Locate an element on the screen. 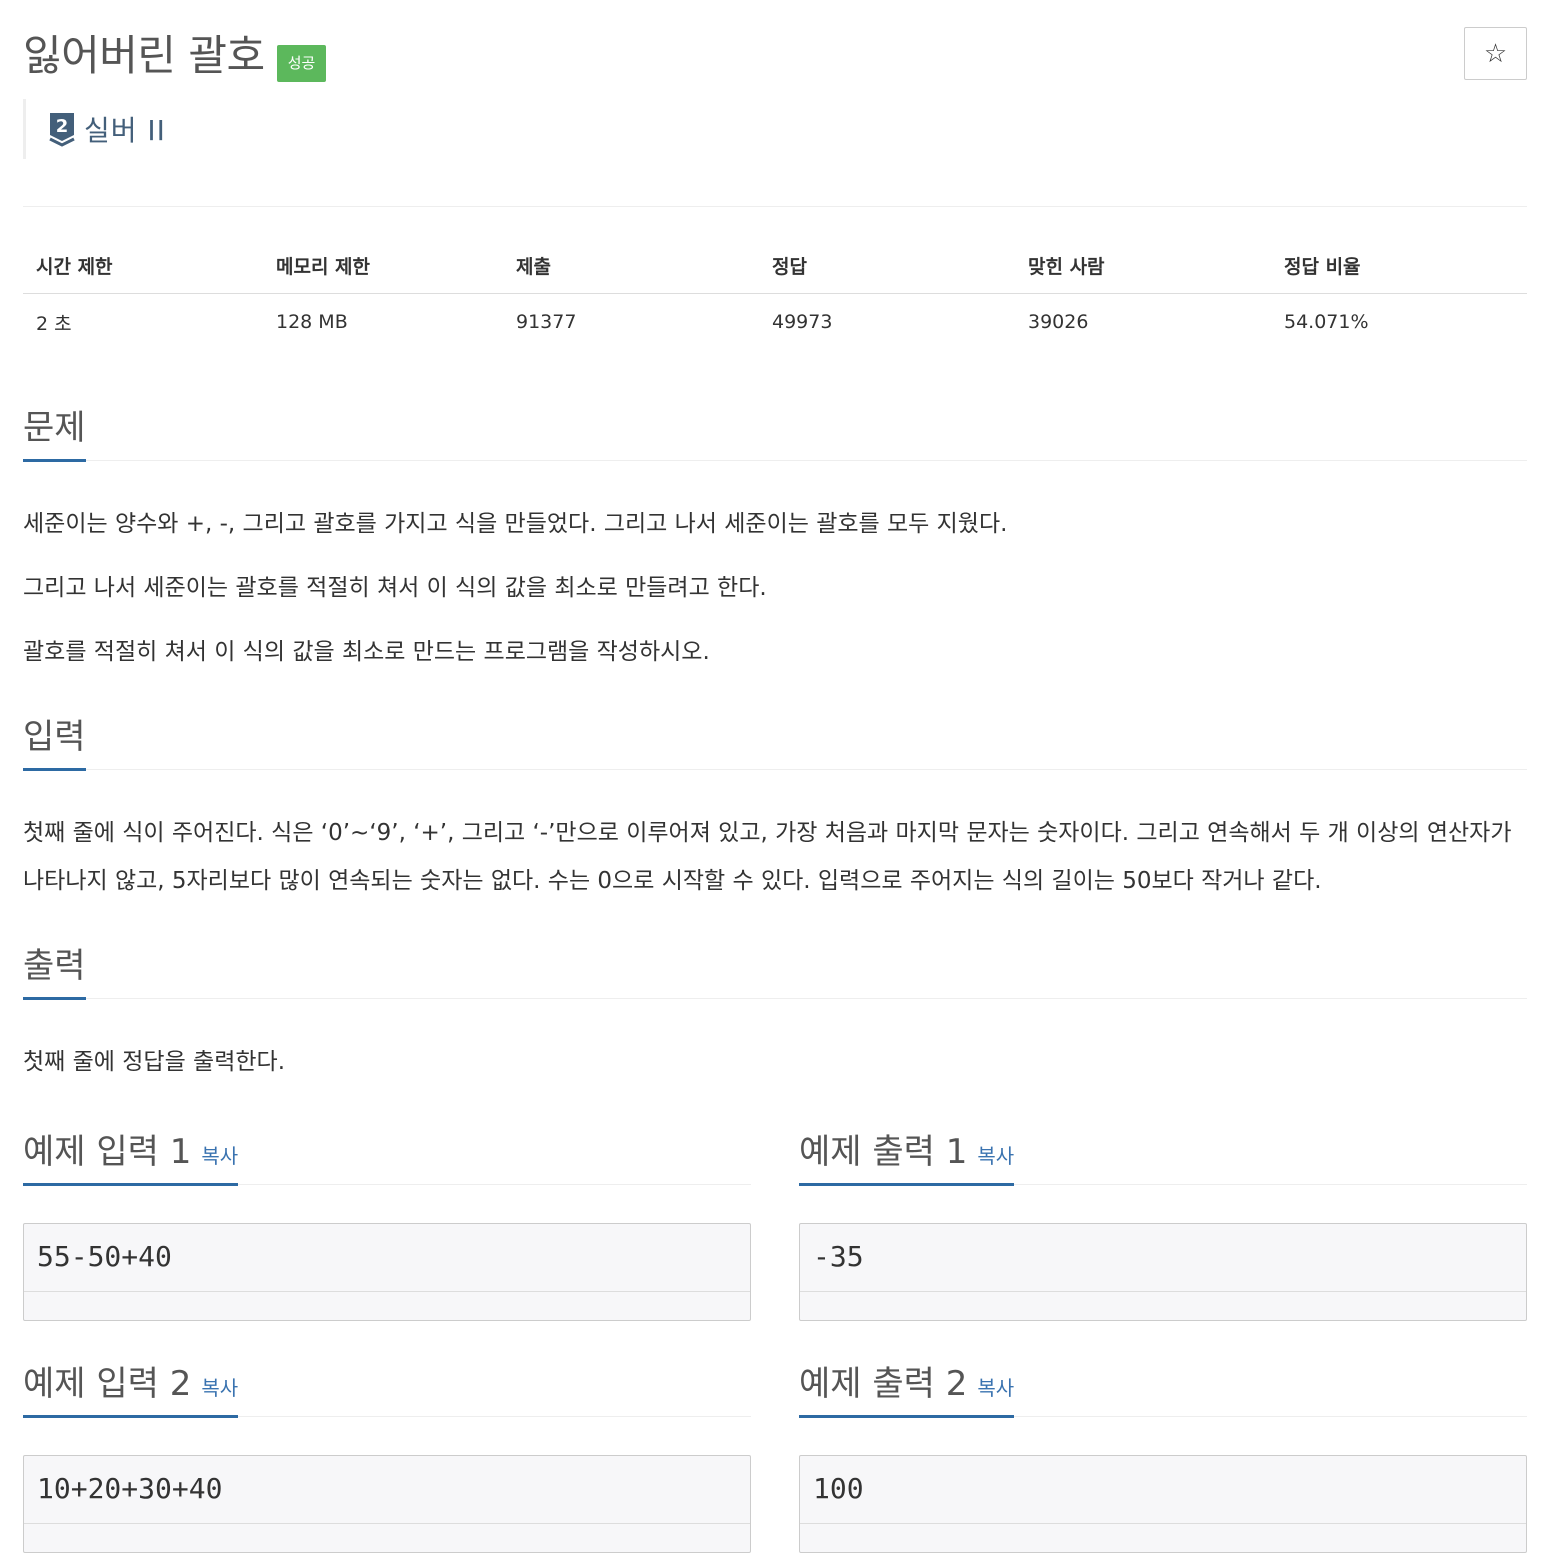 Image resolution: width=1552 pixels, height=1553 pixels. problem-section-header: 문제 is located at coordinates (775, 433).